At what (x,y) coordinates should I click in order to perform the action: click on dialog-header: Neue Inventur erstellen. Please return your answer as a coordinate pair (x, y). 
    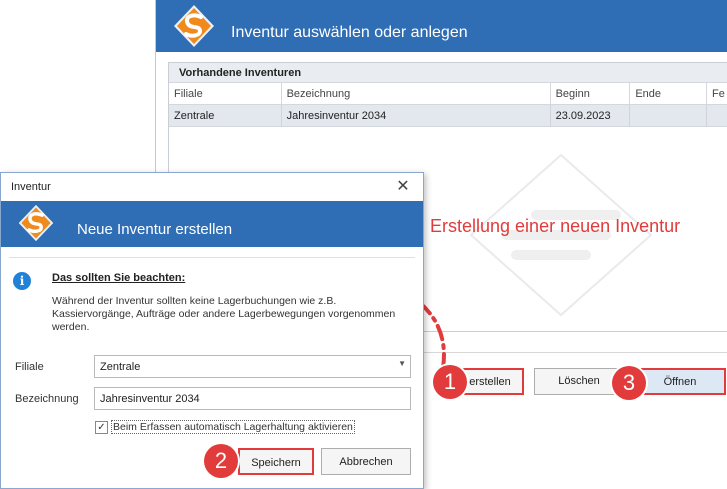
    Looking at the image, I should click on (212, 224).